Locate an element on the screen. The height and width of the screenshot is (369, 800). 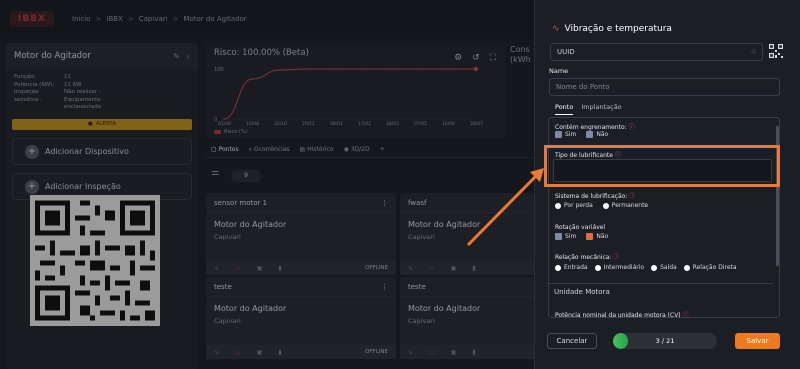
mech-option-saida: Saída is located at coordinates (664, 267).